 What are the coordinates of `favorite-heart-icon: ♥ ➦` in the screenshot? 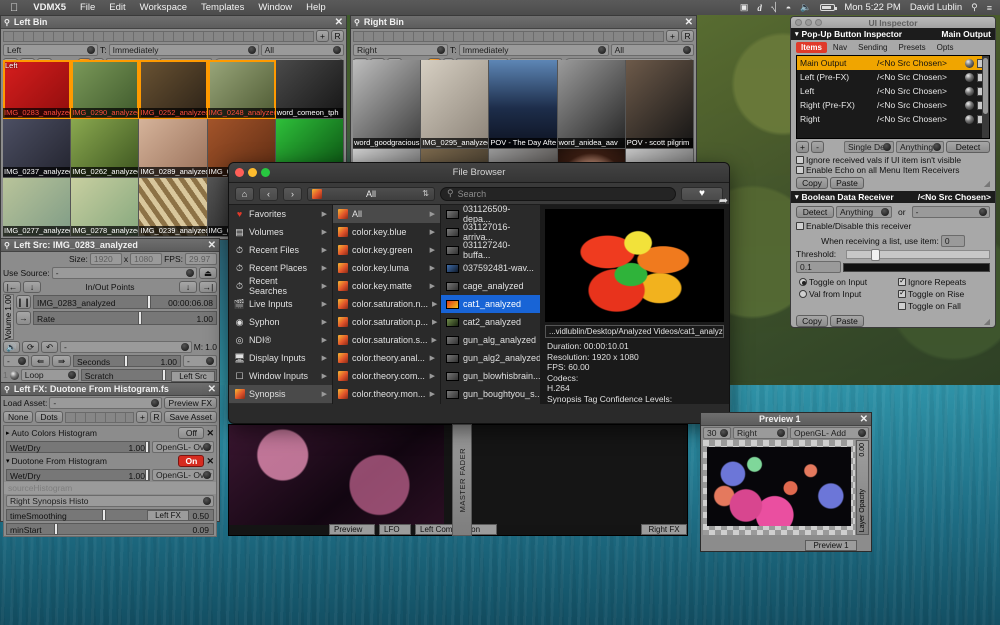 It's located at (704, 196).